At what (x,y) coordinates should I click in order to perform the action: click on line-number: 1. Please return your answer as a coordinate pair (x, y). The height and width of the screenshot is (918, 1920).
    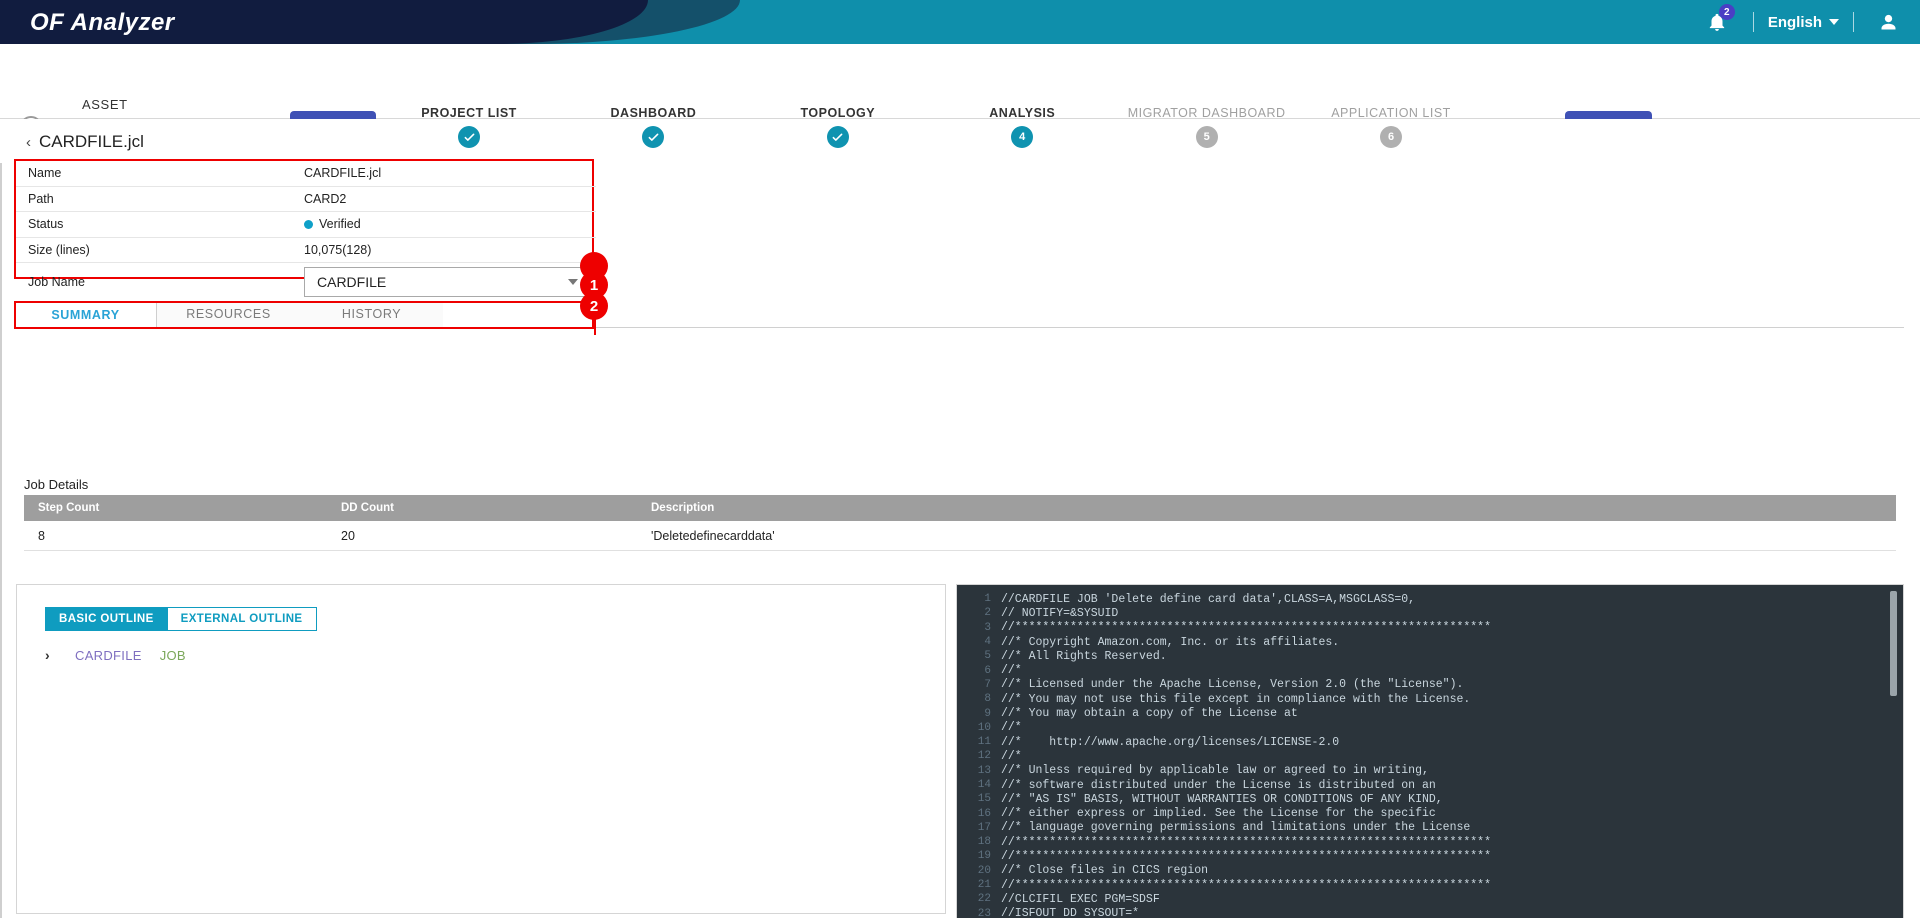
    Looking at the image, I should click on (987, 599).